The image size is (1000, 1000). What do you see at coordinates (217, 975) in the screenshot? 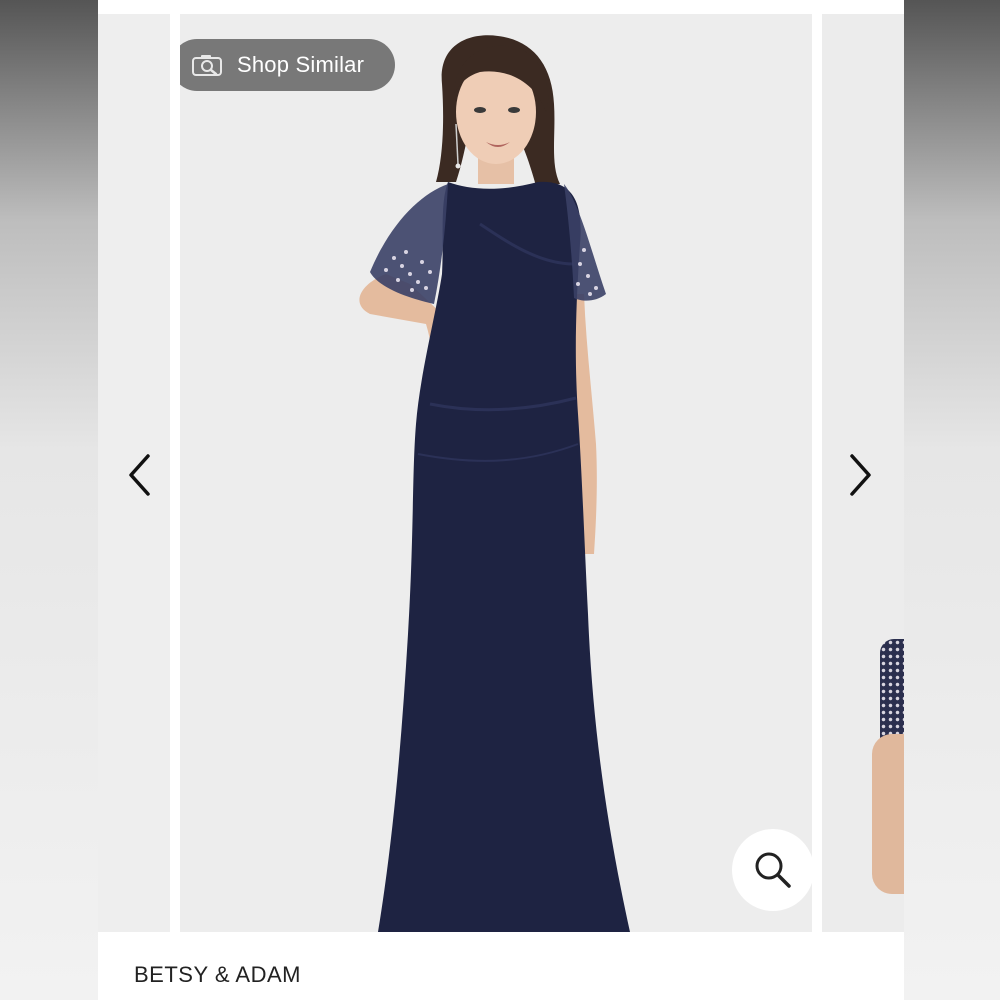
I see `brand-name: BETSY & ADAM` at bounding box center [217, 975].